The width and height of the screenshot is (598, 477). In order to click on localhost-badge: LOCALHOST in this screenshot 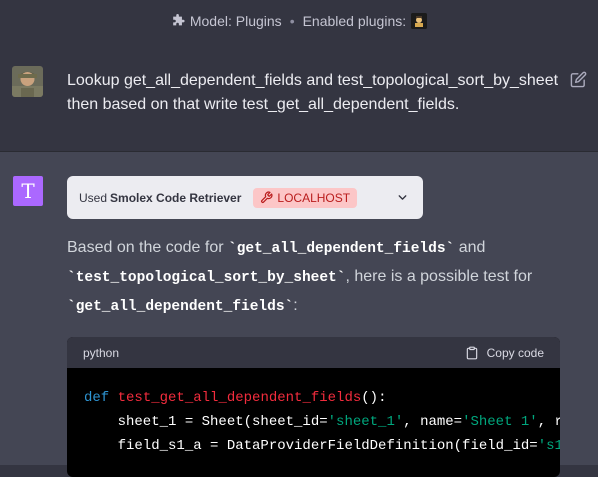, I will do `click(305, 197)`.